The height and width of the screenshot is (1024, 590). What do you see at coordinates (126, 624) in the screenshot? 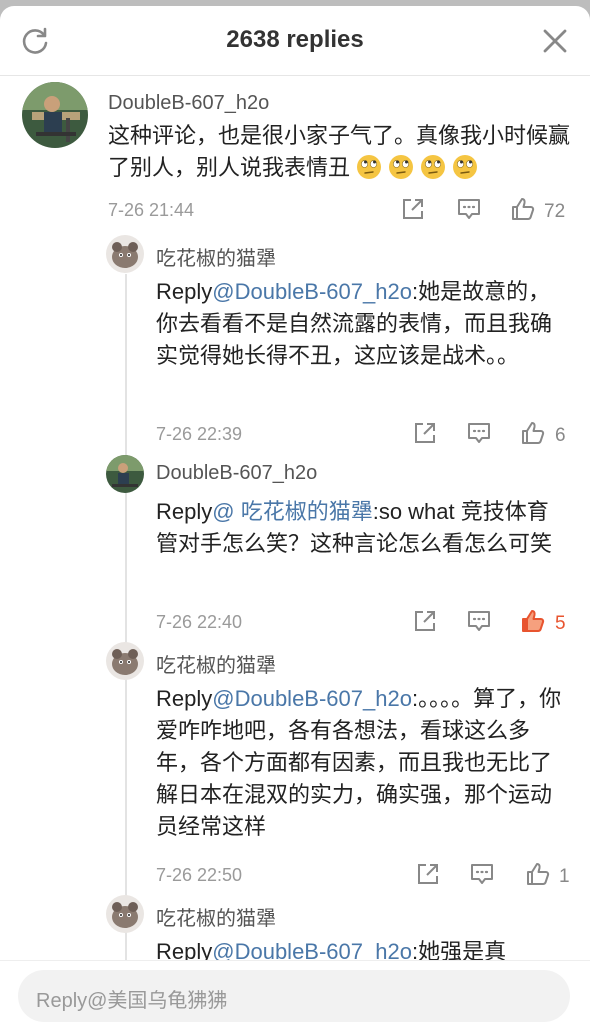
I see `thread-line` at bounding box center [126, 624].